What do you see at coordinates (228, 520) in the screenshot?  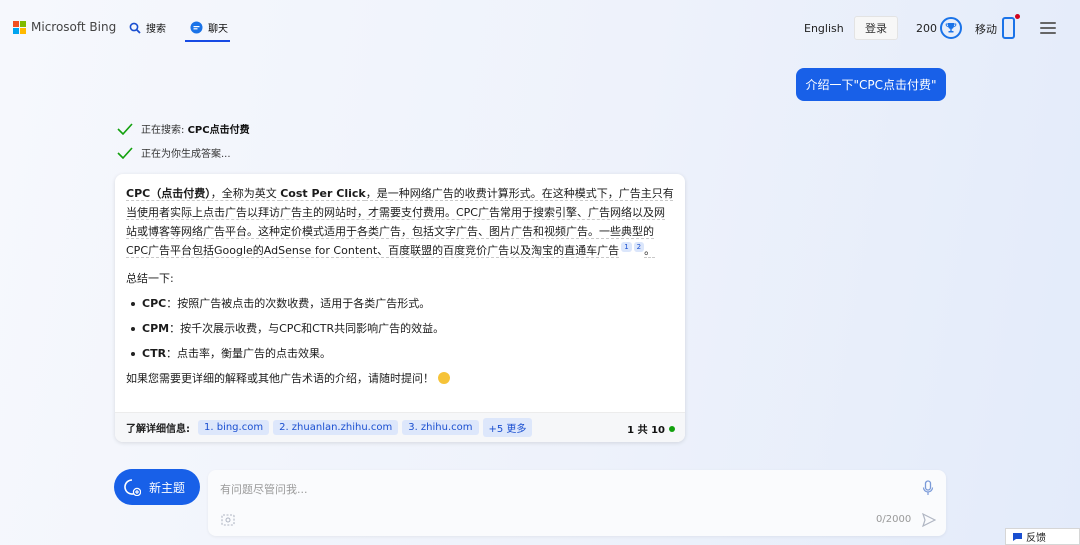 I see `image-search-icon` at bounding box center [228, 520].